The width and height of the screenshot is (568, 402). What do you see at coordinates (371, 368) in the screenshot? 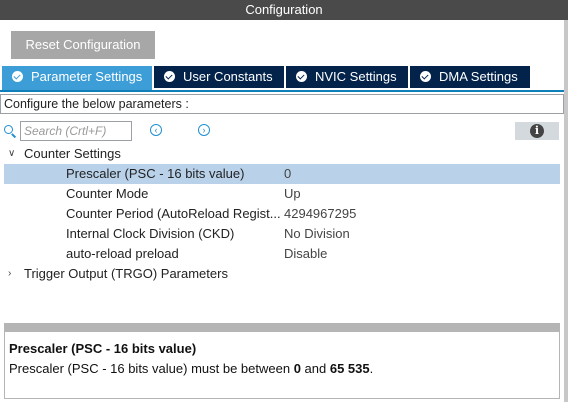
I see `description-suffix: .` at bounding box center [371, 368].